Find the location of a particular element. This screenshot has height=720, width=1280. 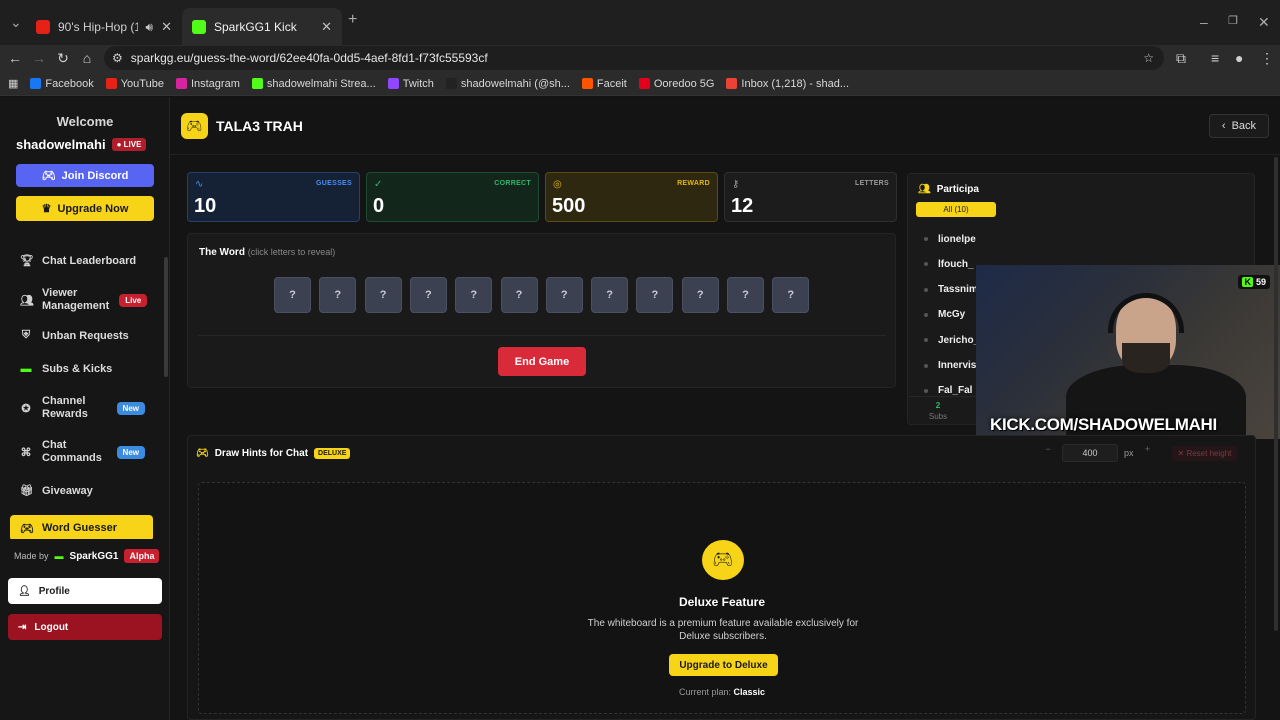

participant-name: lionelpe is located at coordinates (957, 239).